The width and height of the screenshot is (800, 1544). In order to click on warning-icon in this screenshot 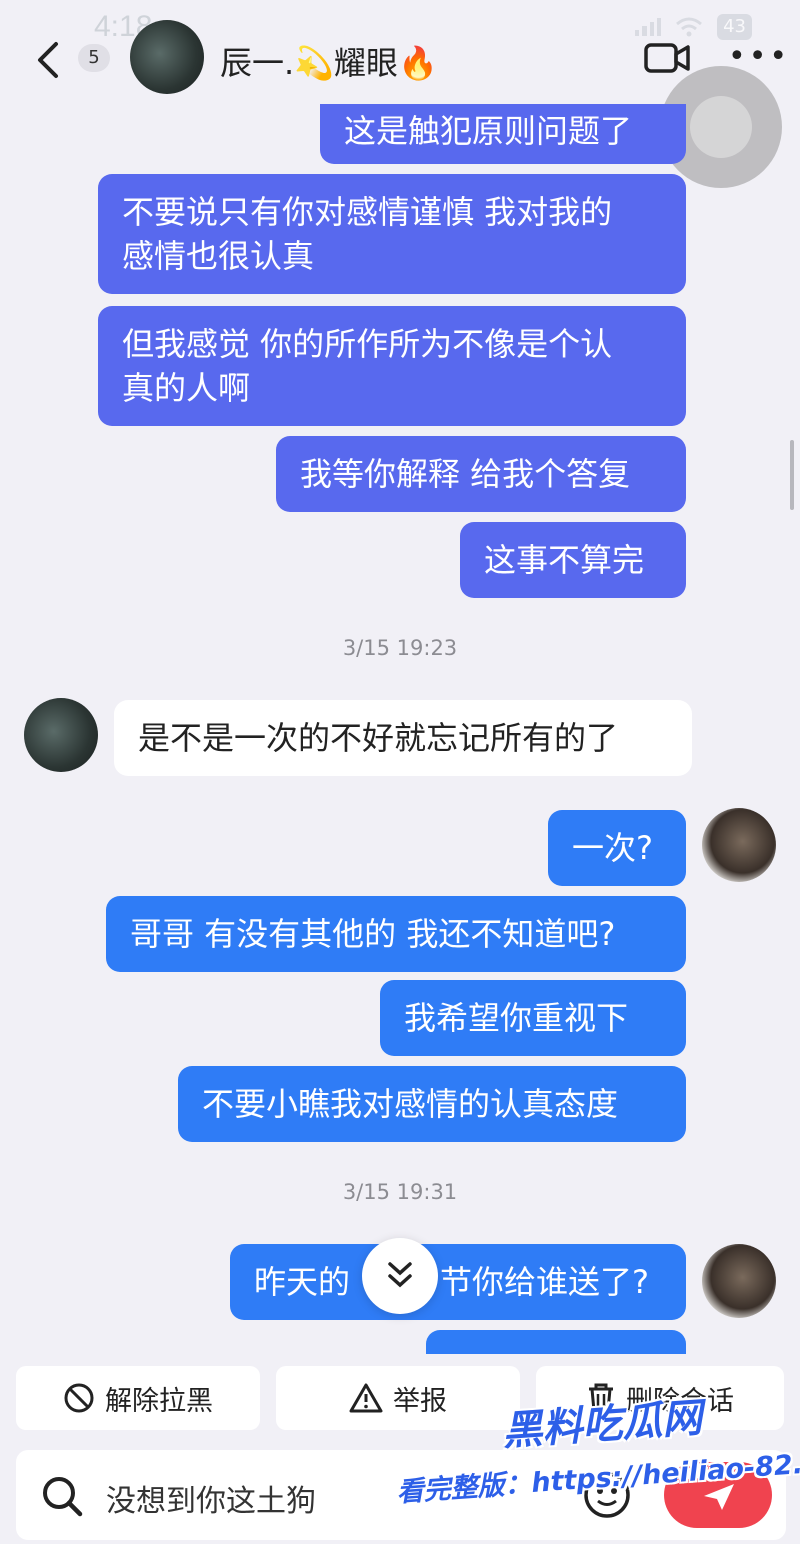, I will do `click(366, 1398)`.